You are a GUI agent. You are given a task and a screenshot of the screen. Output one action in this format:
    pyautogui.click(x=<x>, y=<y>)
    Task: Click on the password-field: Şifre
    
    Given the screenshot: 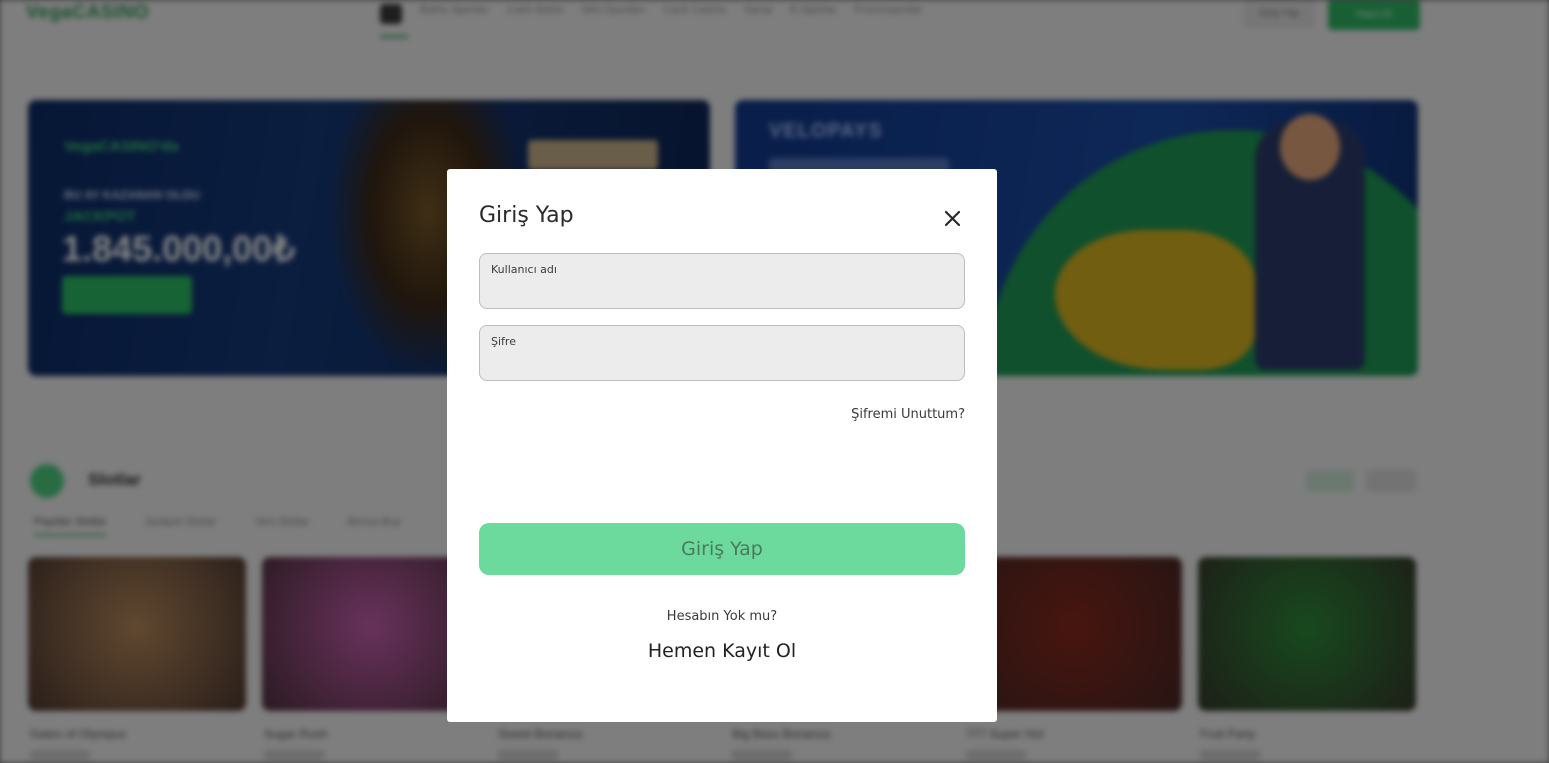 What is the action you would take?
    pyautogui.click(x=722, y=353)
    